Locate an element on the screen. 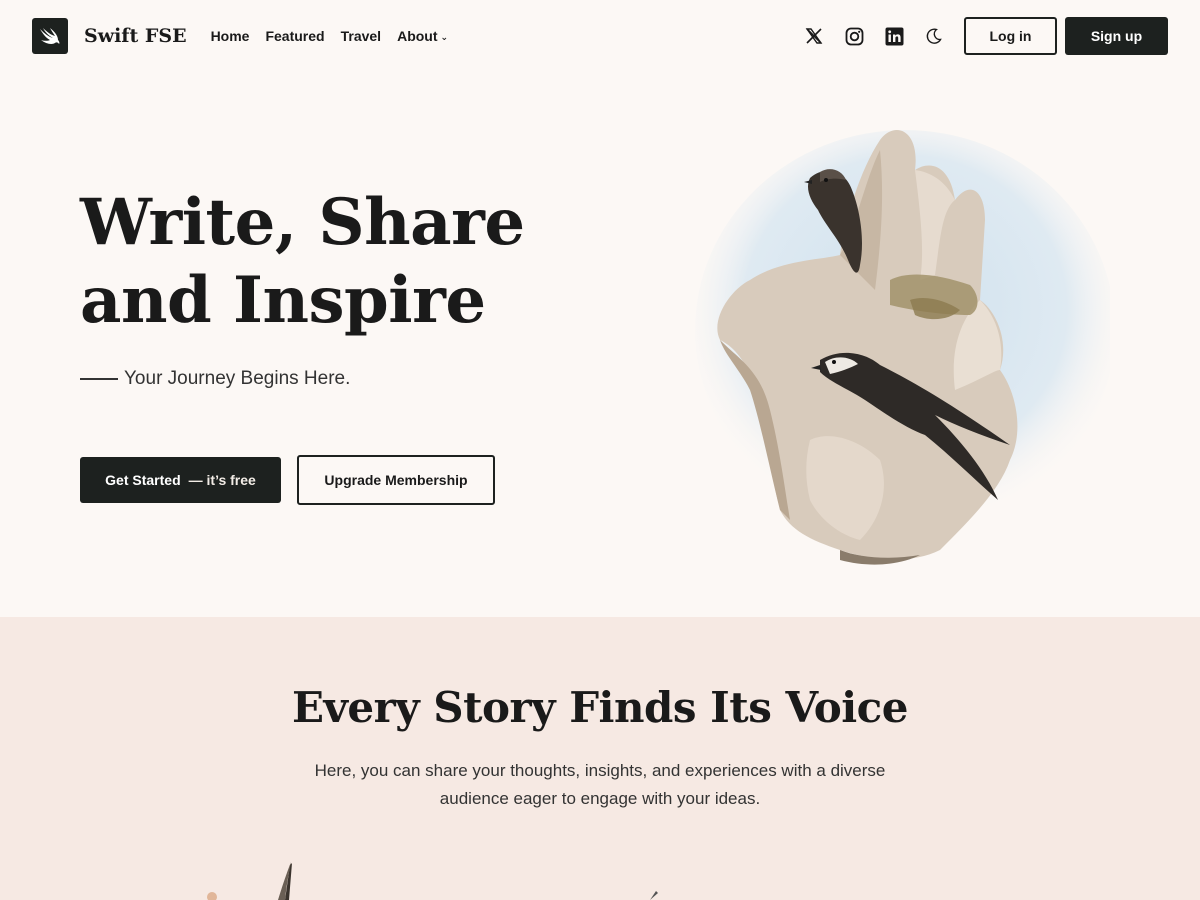 The width and height of the screenshot is (1200, 900). moon-icon is located at coordinates (934, 36).